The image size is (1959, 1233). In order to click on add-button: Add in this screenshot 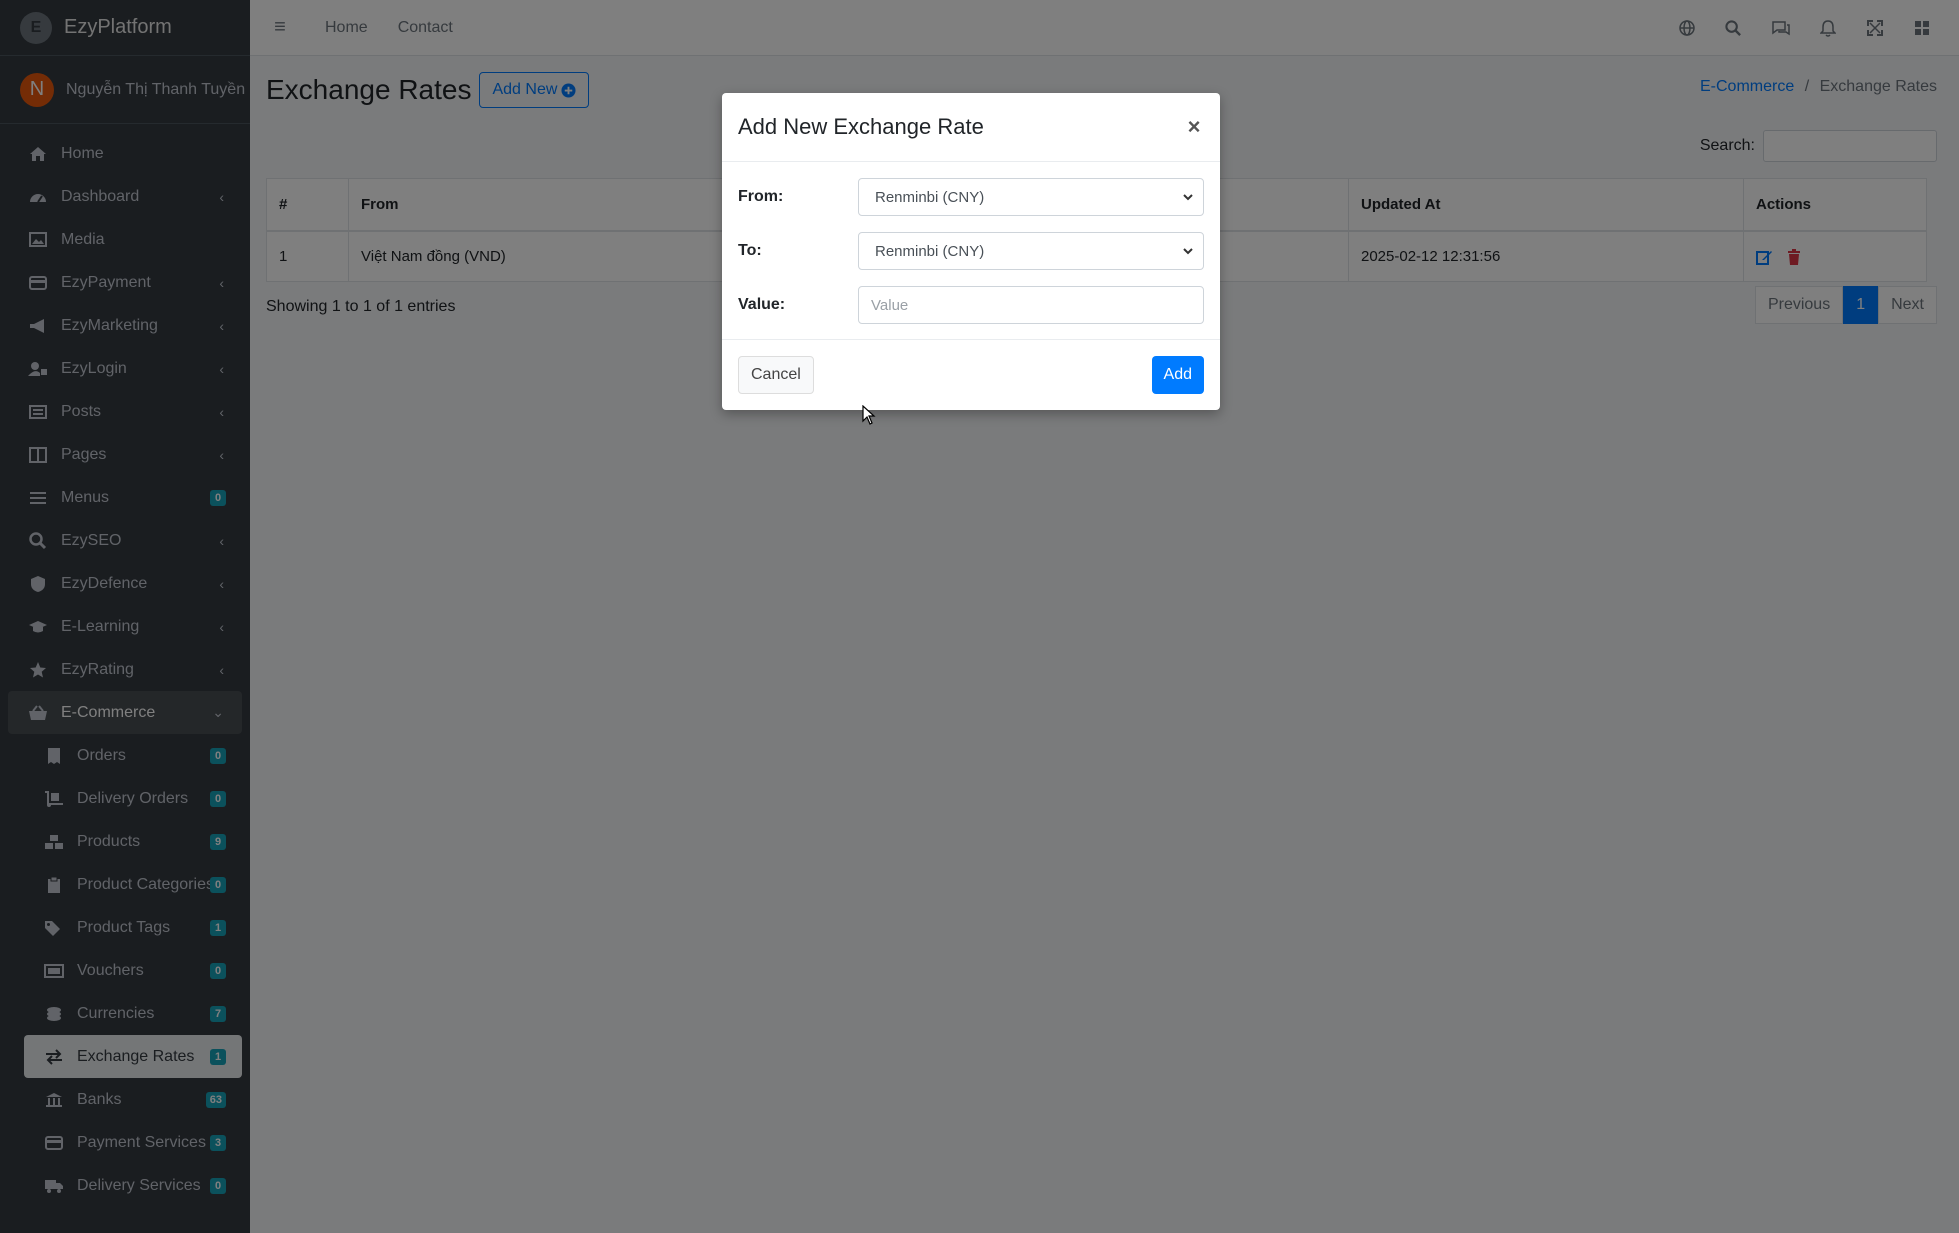, I will do `click(1177, 374)`.